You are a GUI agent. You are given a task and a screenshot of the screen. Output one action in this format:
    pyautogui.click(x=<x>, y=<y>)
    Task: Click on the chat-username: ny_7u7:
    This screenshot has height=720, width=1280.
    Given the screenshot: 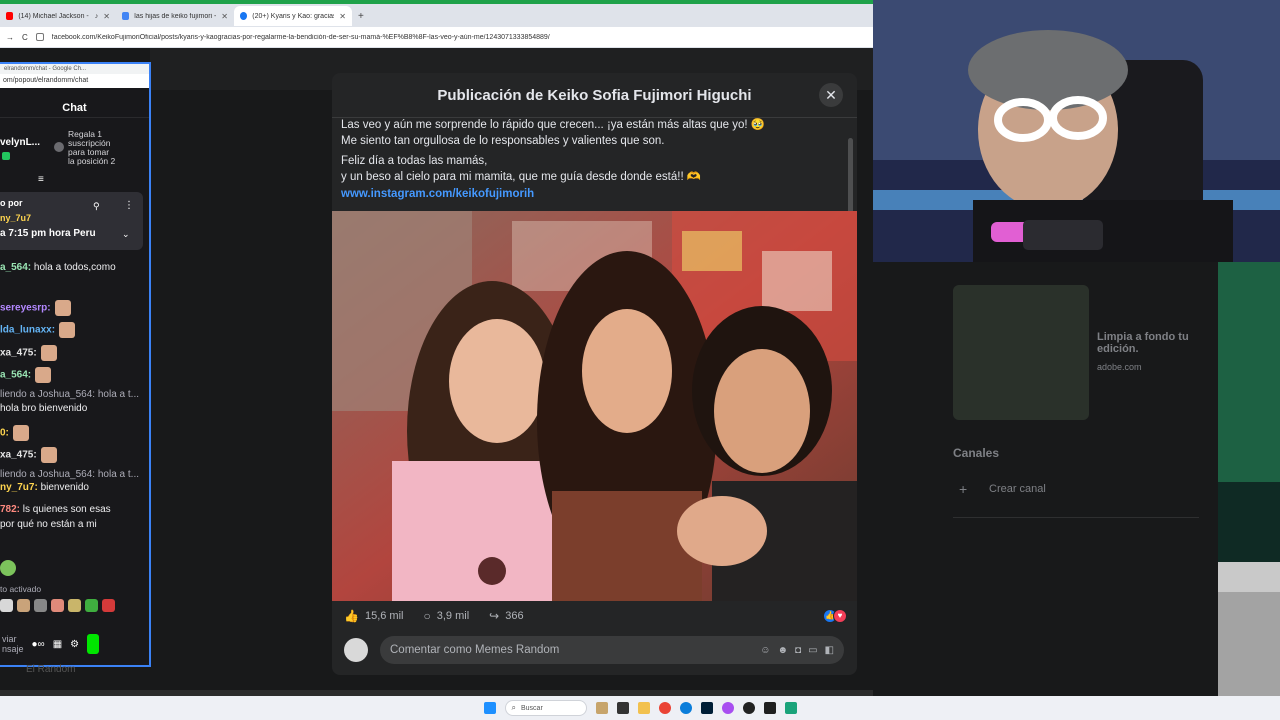 What is the action you would take?
    pyautogui.click(x=19, y=487)
    